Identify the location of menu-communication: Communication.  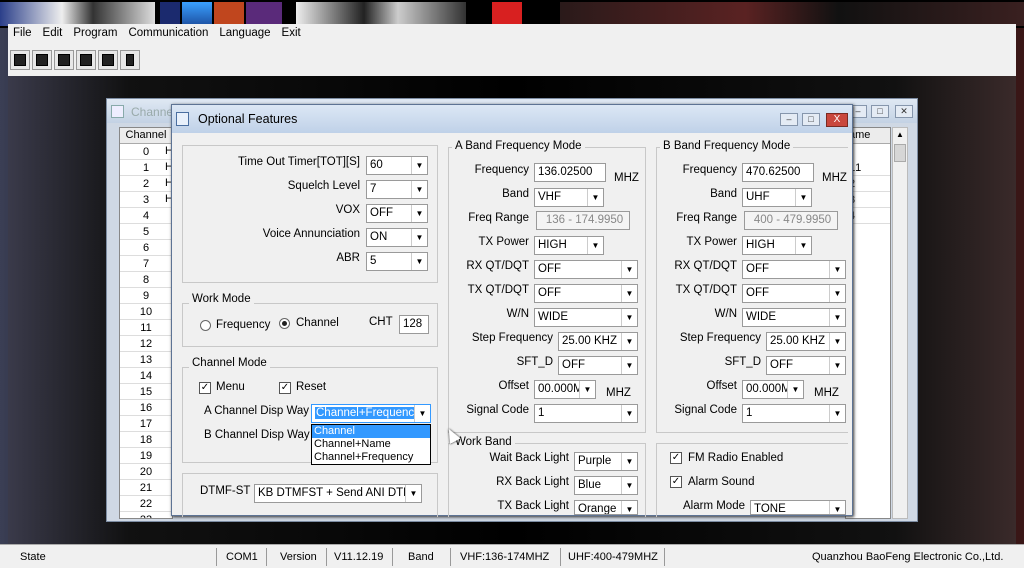
(168, 35).